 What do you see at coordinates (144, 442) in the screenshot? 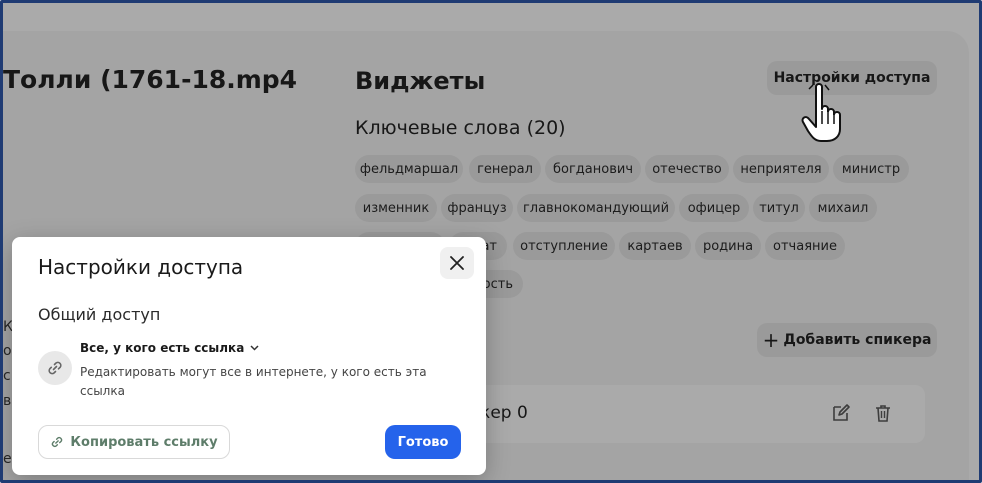
I see `copy-link-label: Копировать ссылку` at bounding box center [144, 442].